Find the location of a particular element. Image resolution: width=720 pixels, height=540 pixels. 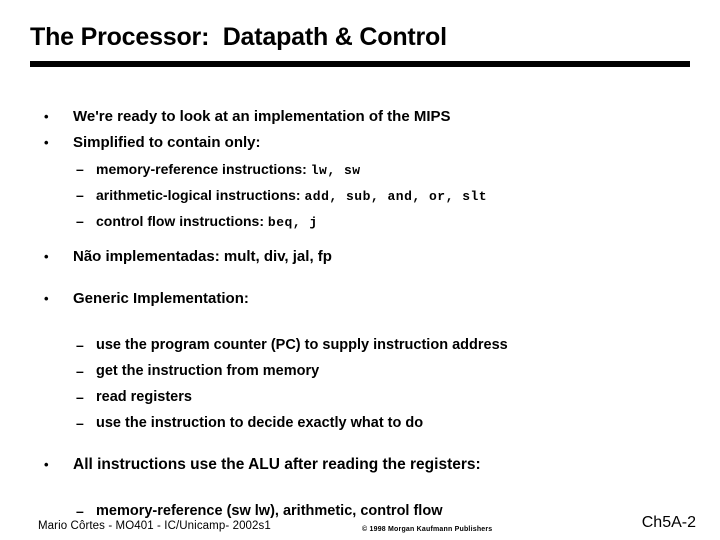

sub-bullet-get-instruction: – get the instruction from memory is located at coordinates (360, 371).